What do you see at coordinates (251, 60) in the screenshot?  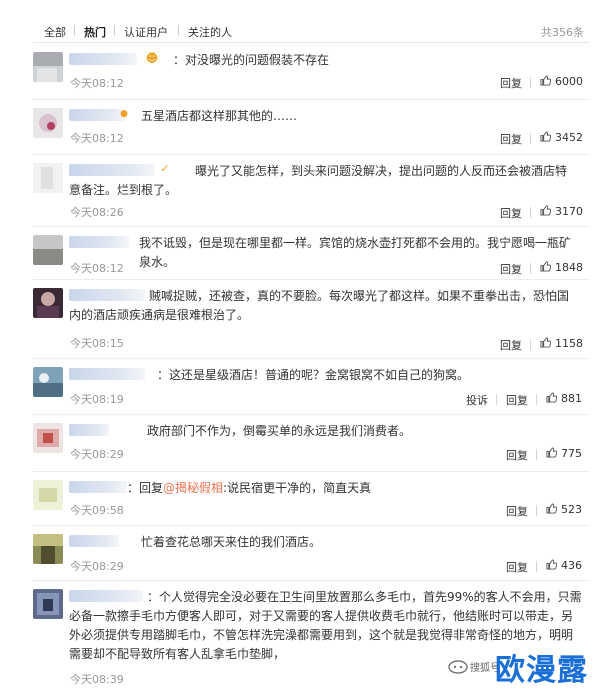 I see `comment-text: ：对没曝光的问题假装不存在` at bounding box center [251, 60].